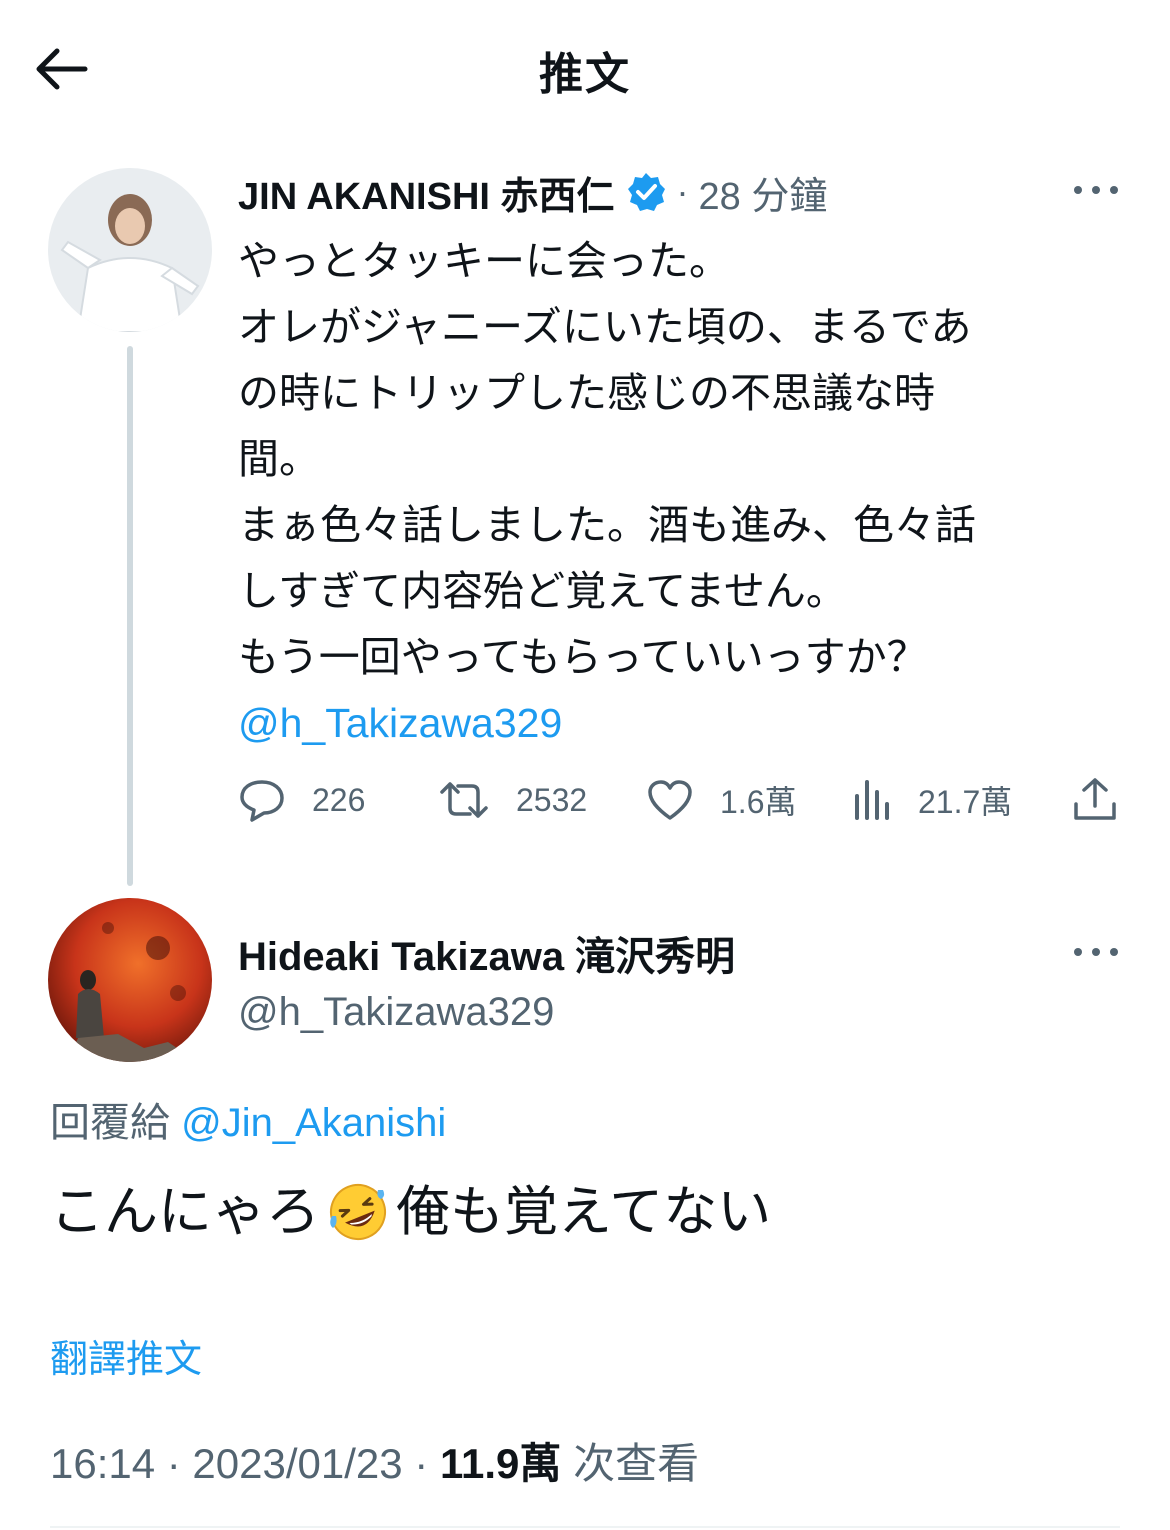 This screenshot has height=1530, width=1170. I want to click on retweet-icon, so click(464, 800).